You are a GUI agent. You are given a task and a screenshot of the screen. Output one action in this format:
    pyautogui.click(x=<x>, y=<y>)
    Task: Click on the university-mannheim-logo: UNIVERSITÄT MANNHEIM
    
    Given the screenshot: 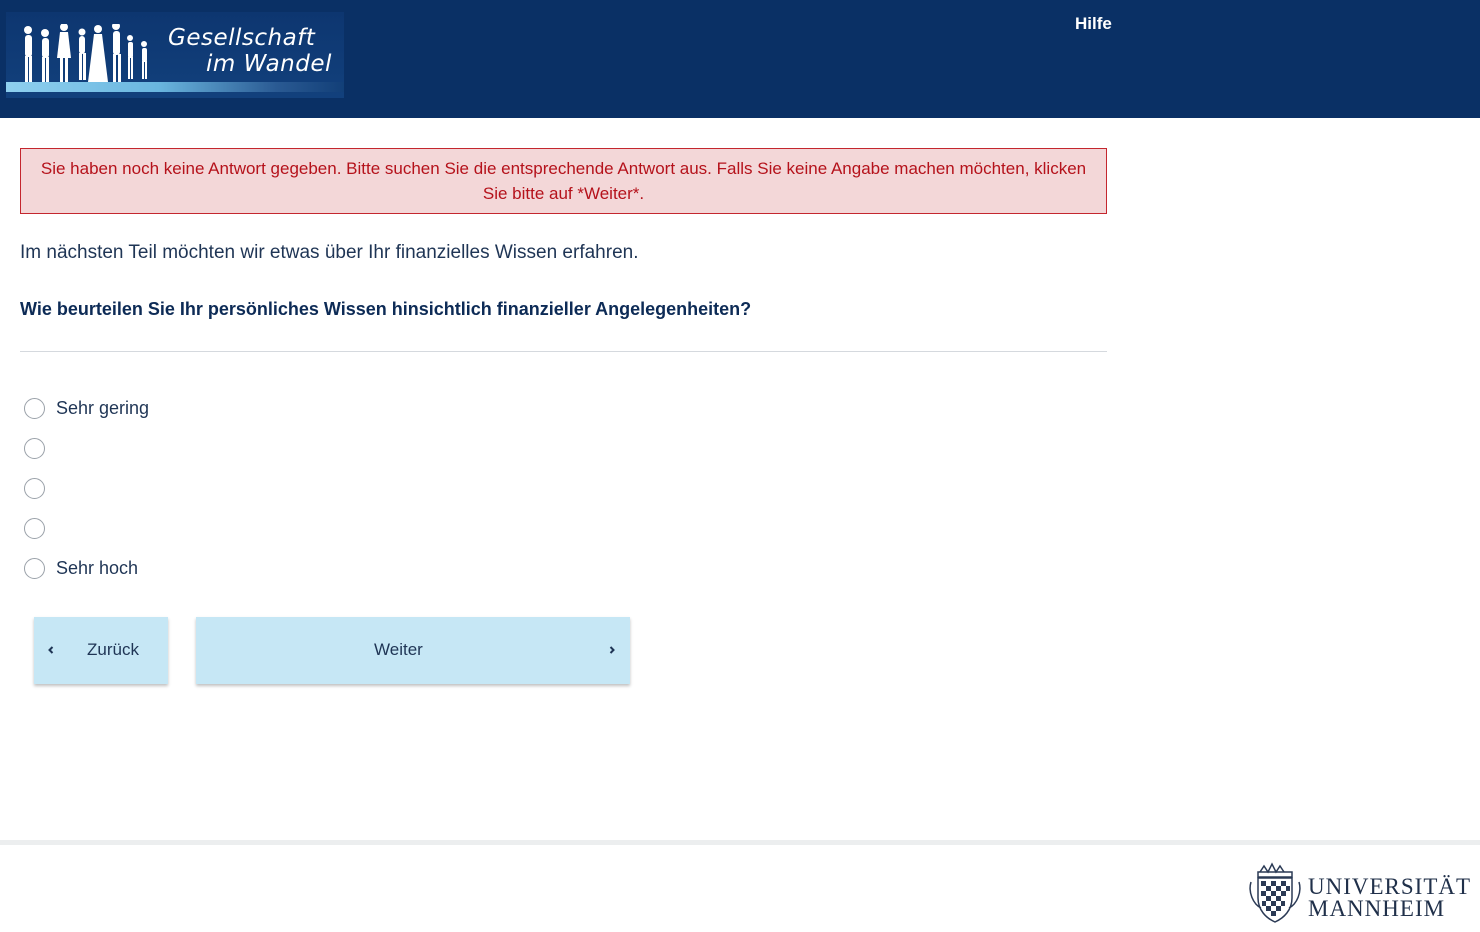 What is the action you would take?
    pyautogui.click(x=1361, y=892)
    